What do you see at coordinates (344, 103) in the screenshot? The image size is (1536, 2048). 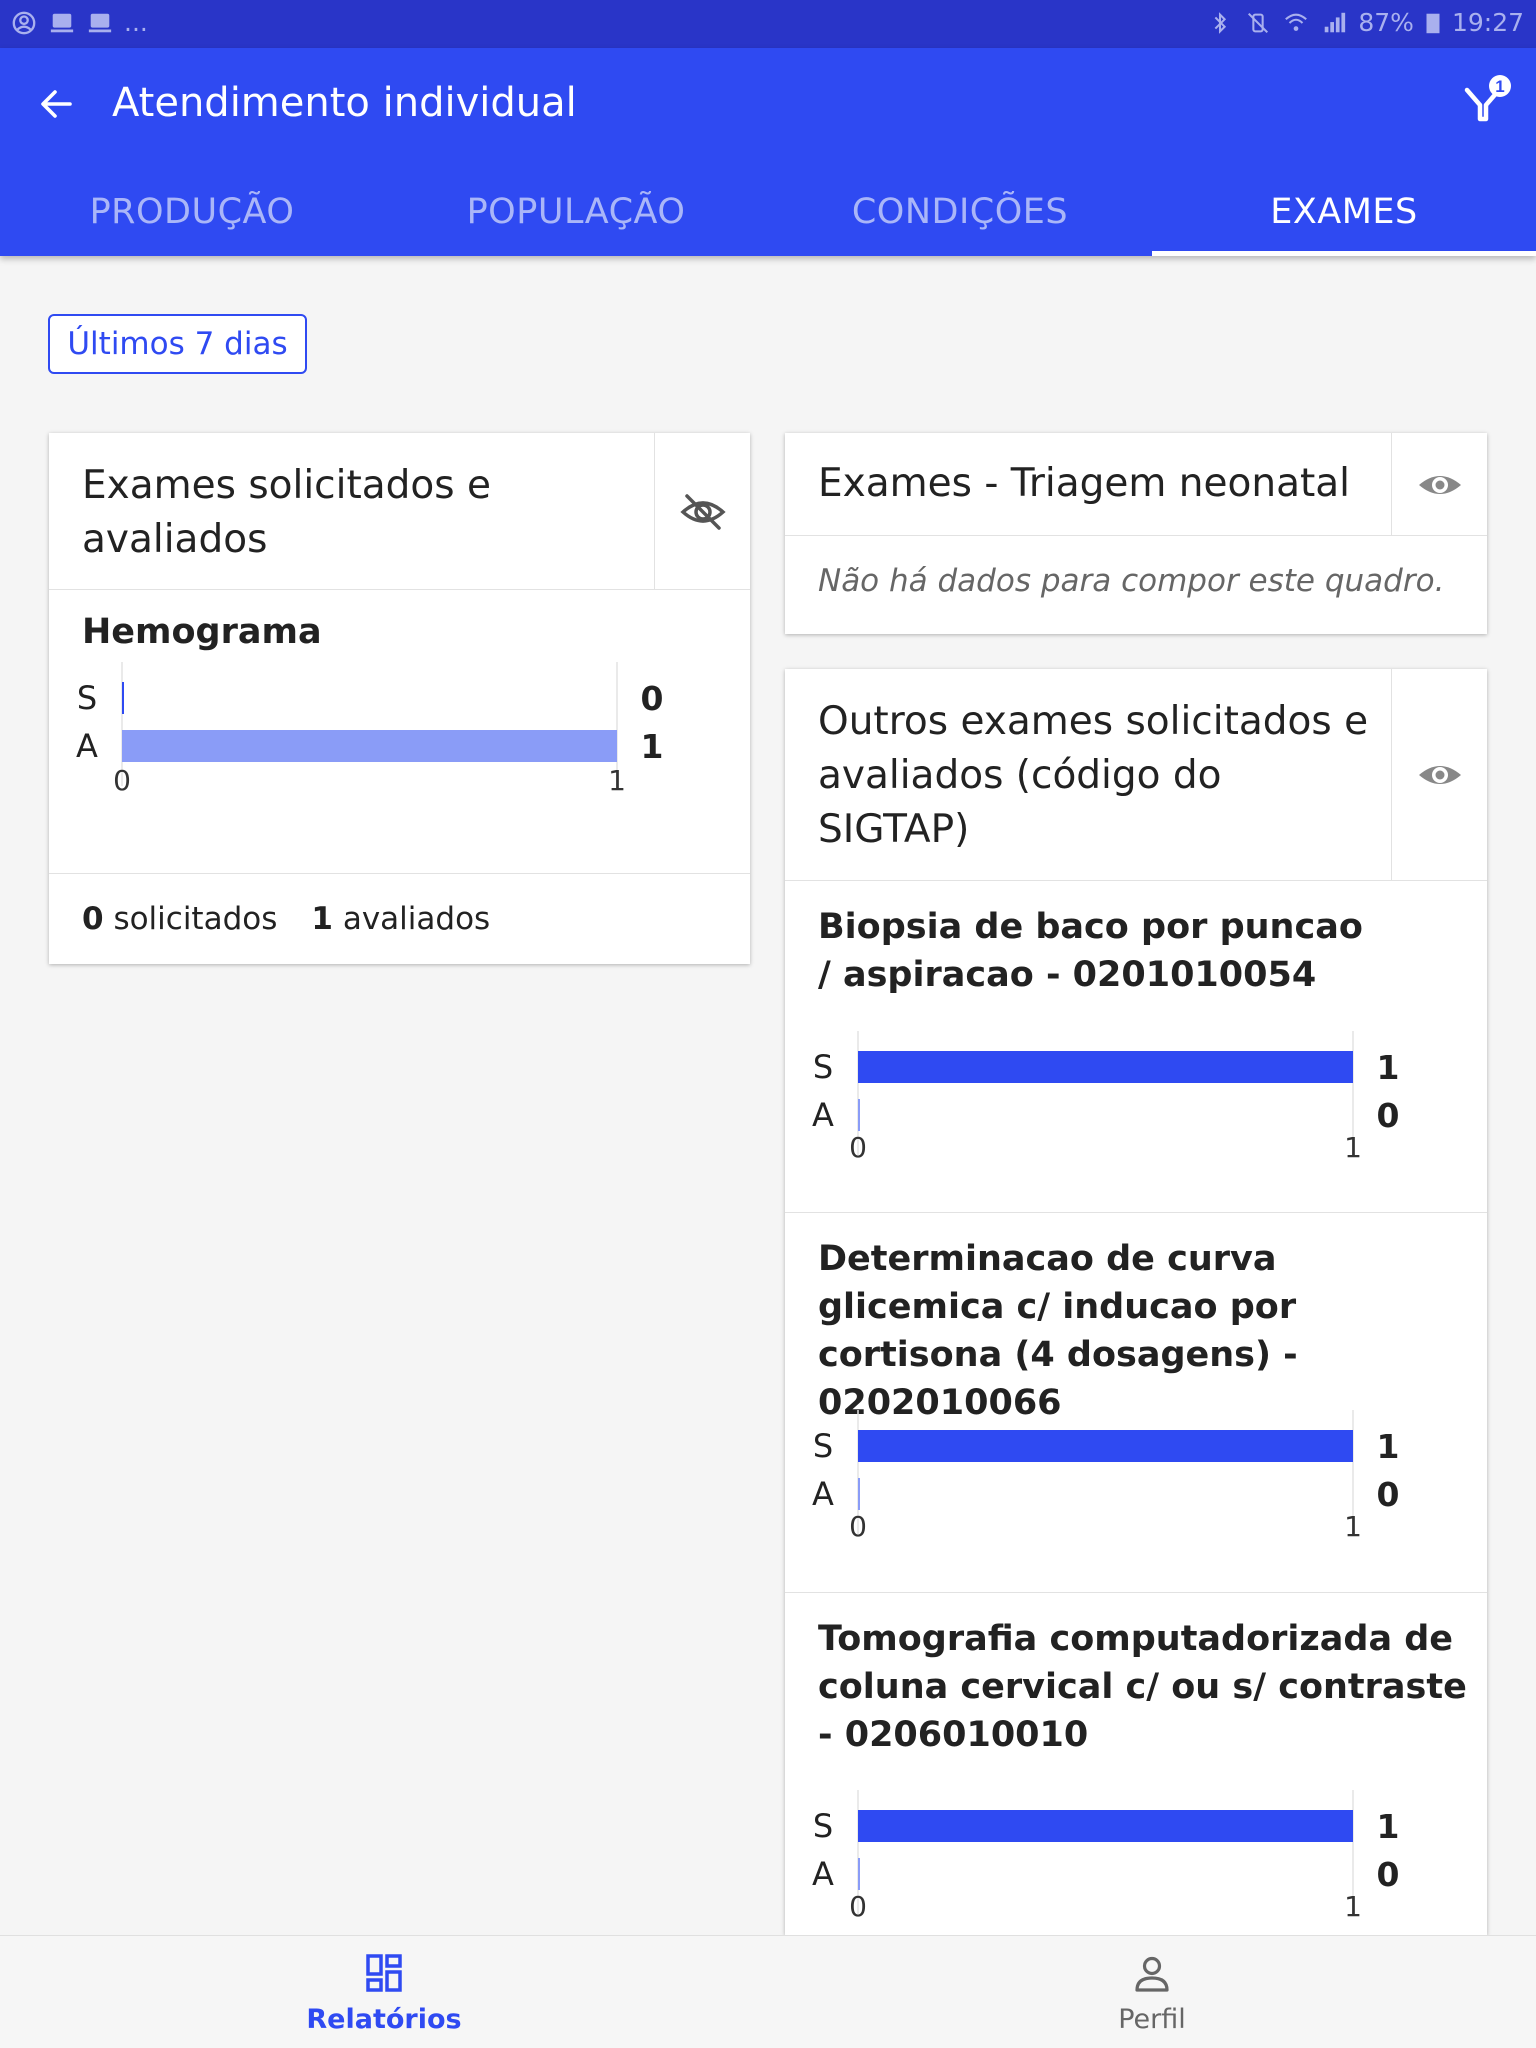 I see `page-title: Atendimento individual` at bounding box center [344, 103].